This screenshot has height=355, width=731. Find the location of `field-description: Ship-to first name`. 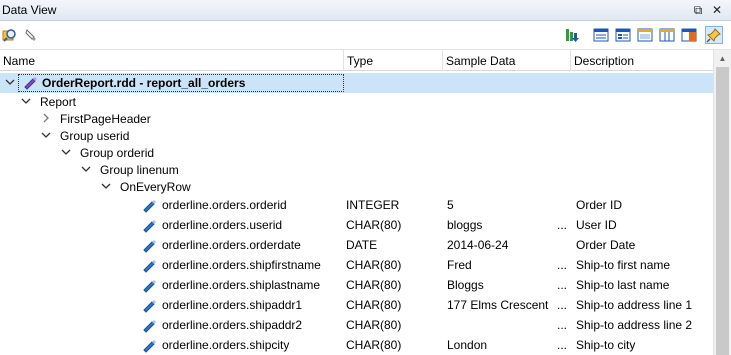

field-description: Ship-to first name is located at coordinates (623, 265).